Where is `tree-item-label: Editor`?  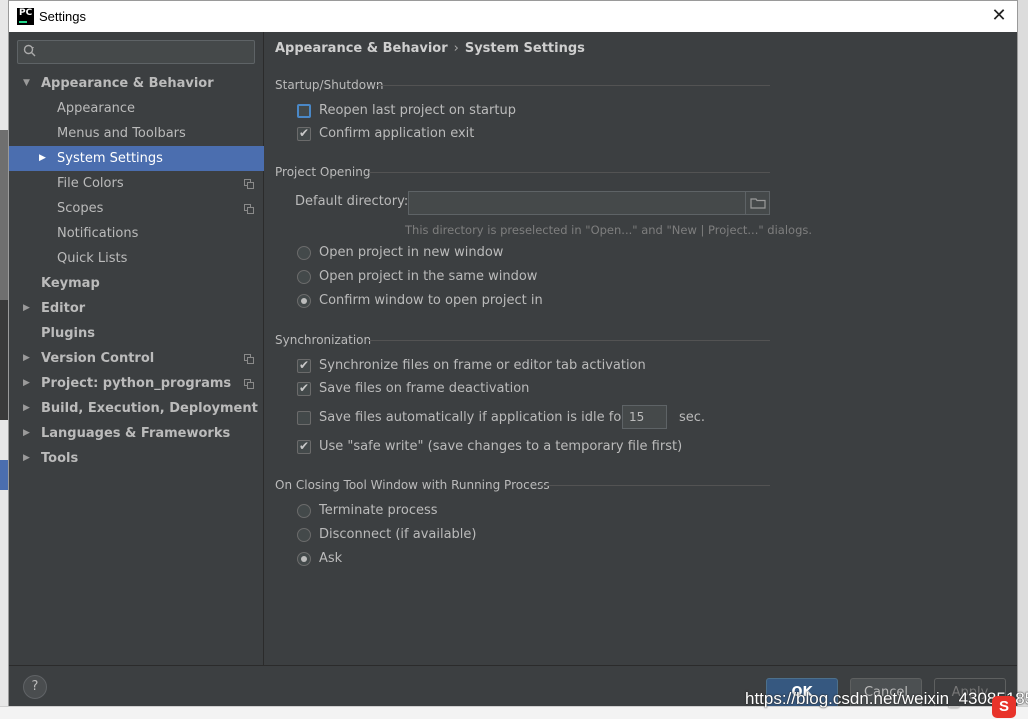 tree-item-label: Editor is located at coordinates (63, 308).